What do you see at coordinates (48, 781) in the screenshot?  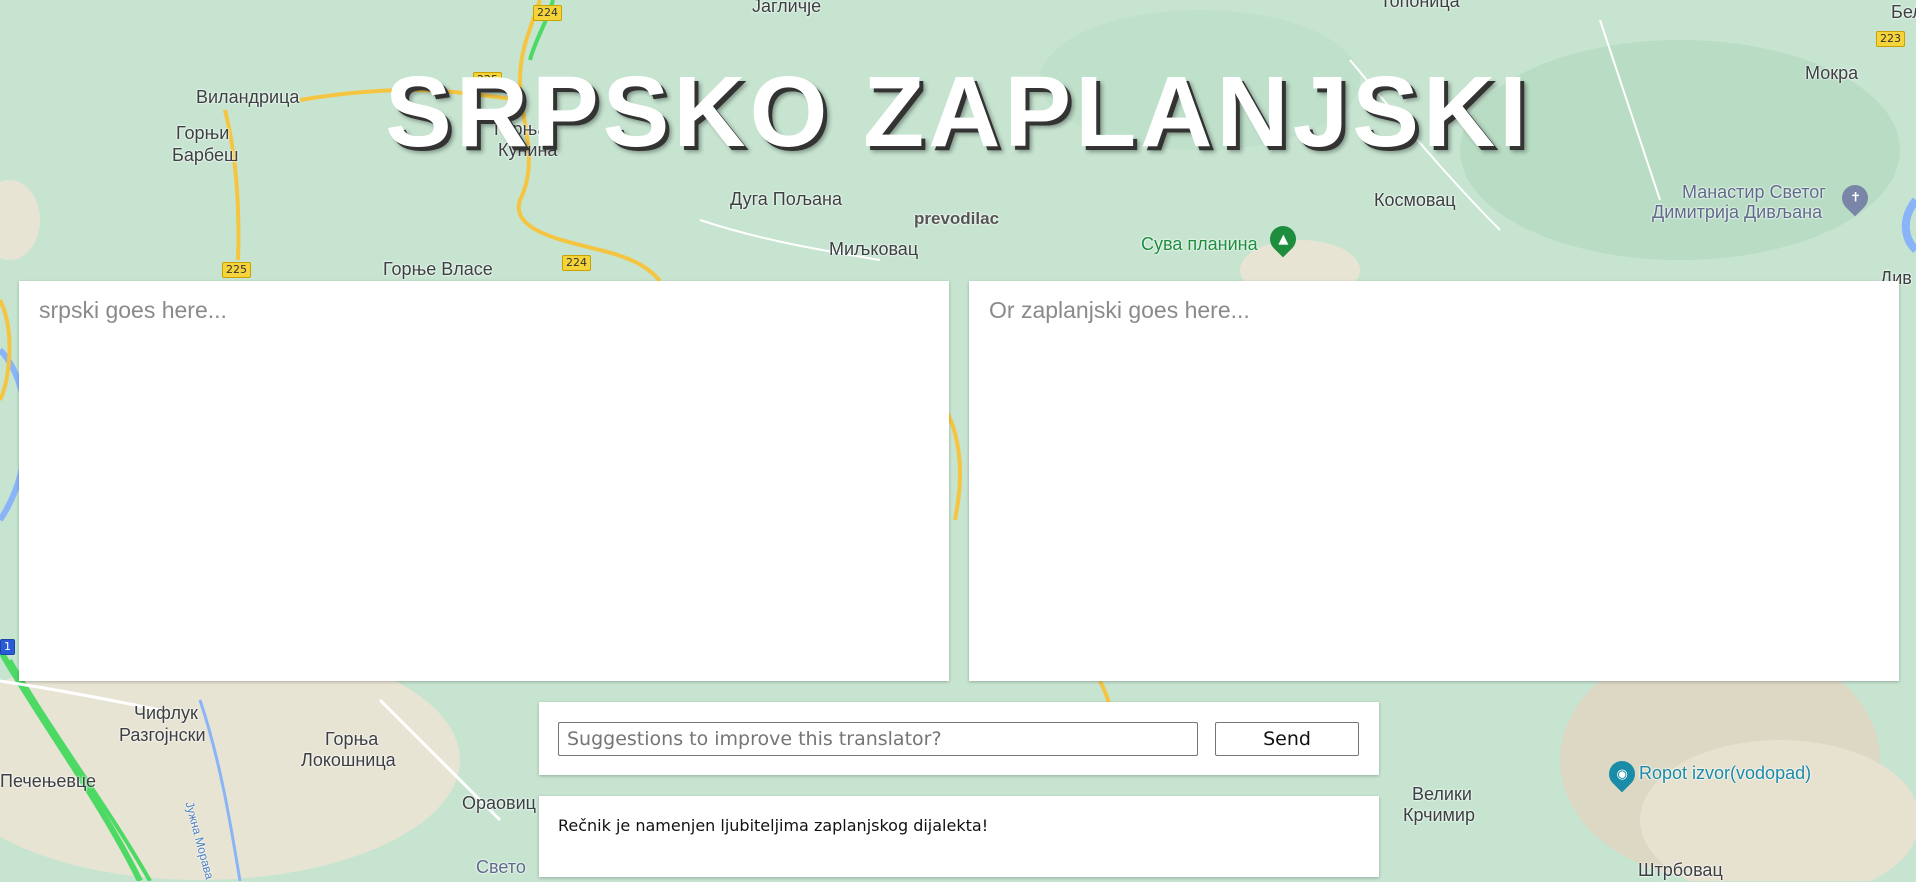 I see `map-label-pecenjevce: Печењевце` at bounding box center [48, 781].